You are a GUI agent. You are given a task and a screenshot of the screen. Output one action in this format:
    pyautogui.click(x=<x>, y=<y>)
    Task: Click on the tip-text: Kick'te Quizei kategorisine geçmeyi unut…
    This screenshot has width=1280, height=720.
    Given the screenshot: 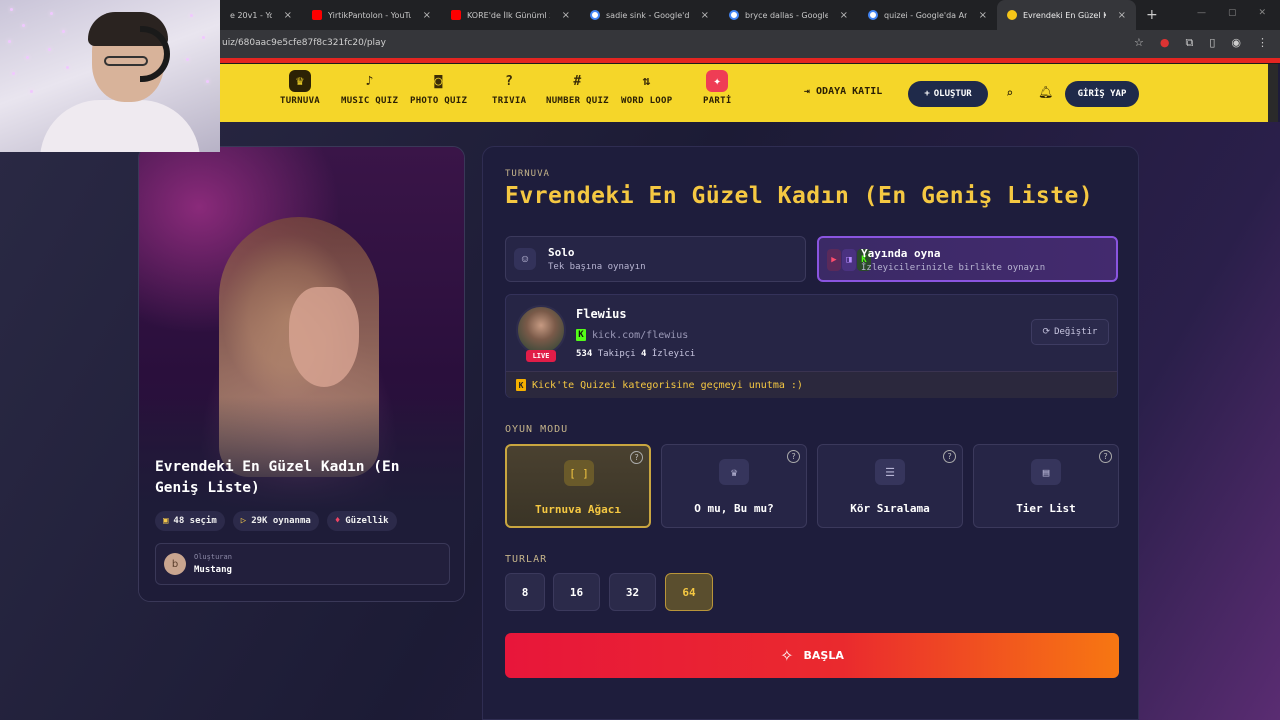 What is the action you would take?
    pyautogui.click(x=667, y=385)
    